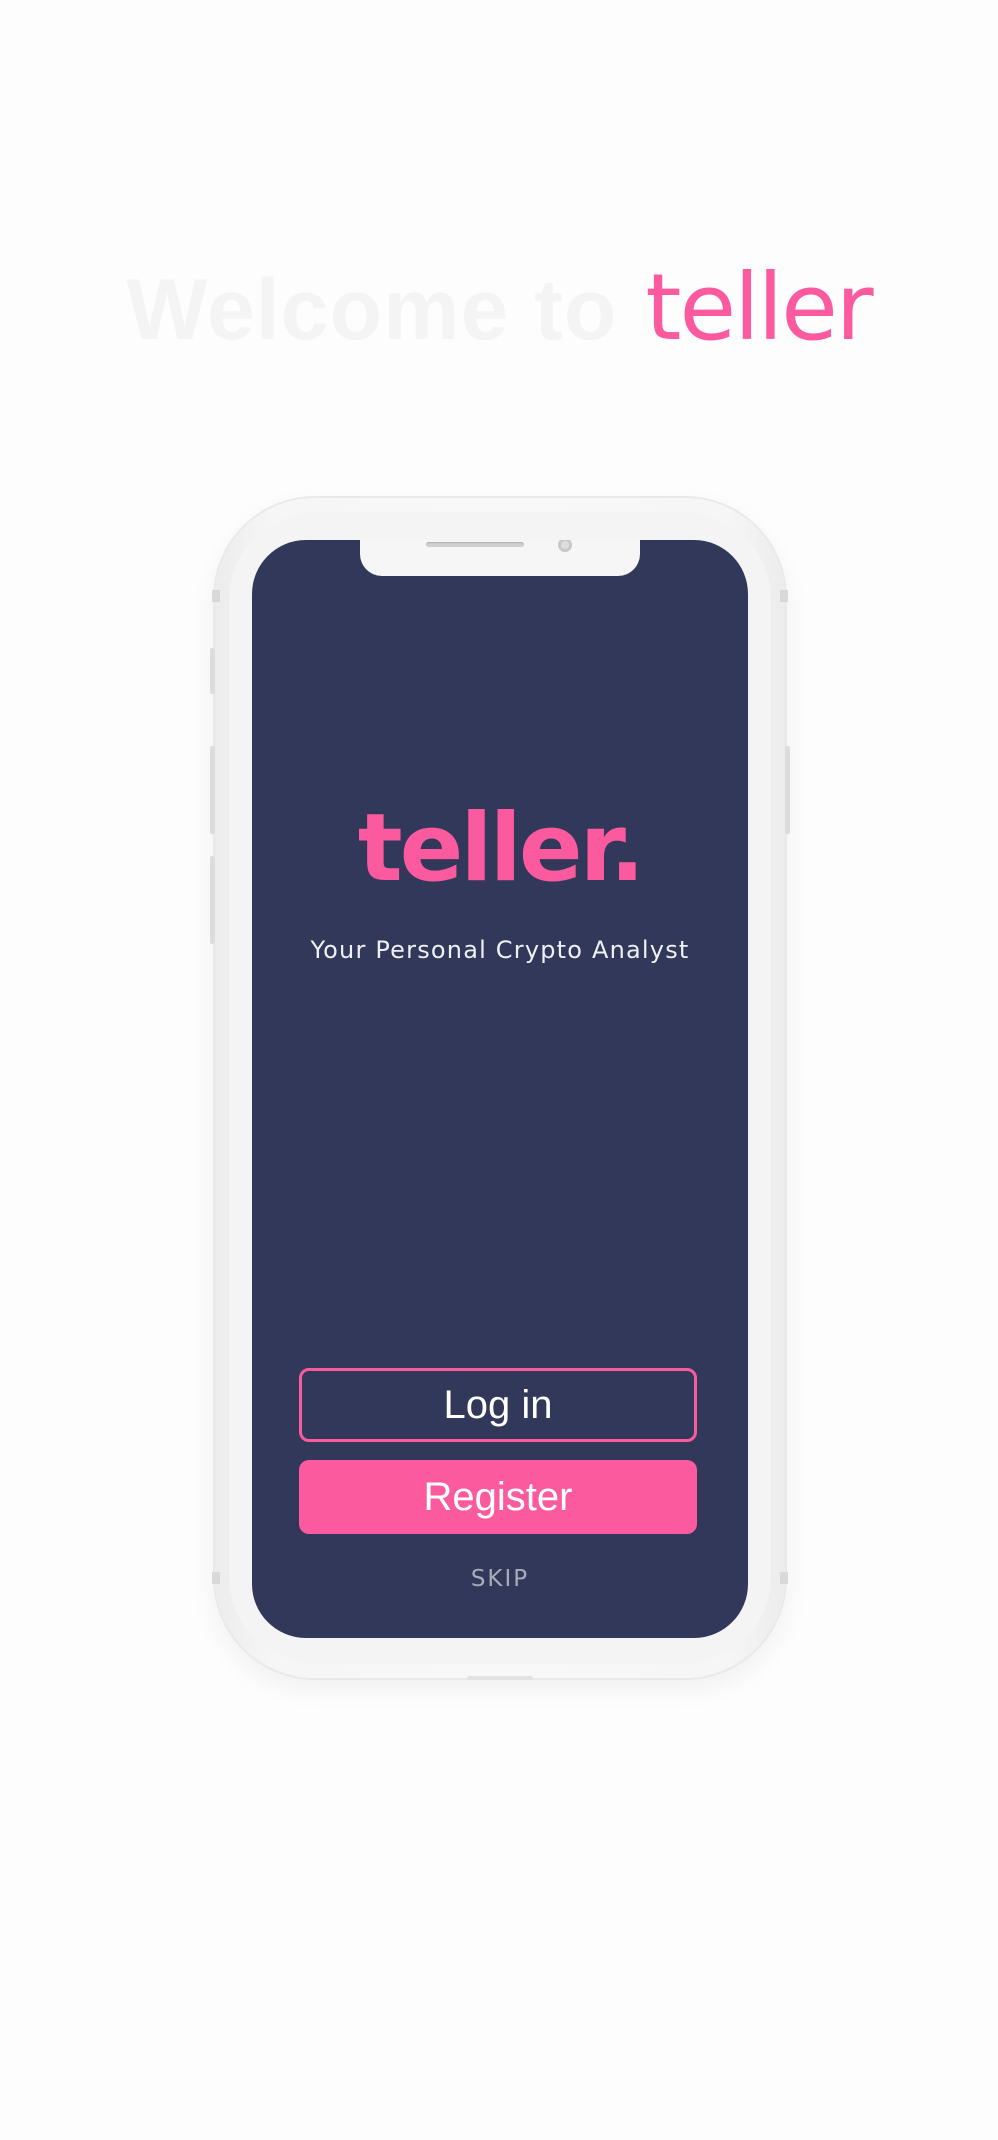 The width and height of the screenshot is (998, 2140). What do you see at coordinates (500, 1579) in the screenshot?
I see `skip-link: SKIP` at bounding box center [500, 1579].